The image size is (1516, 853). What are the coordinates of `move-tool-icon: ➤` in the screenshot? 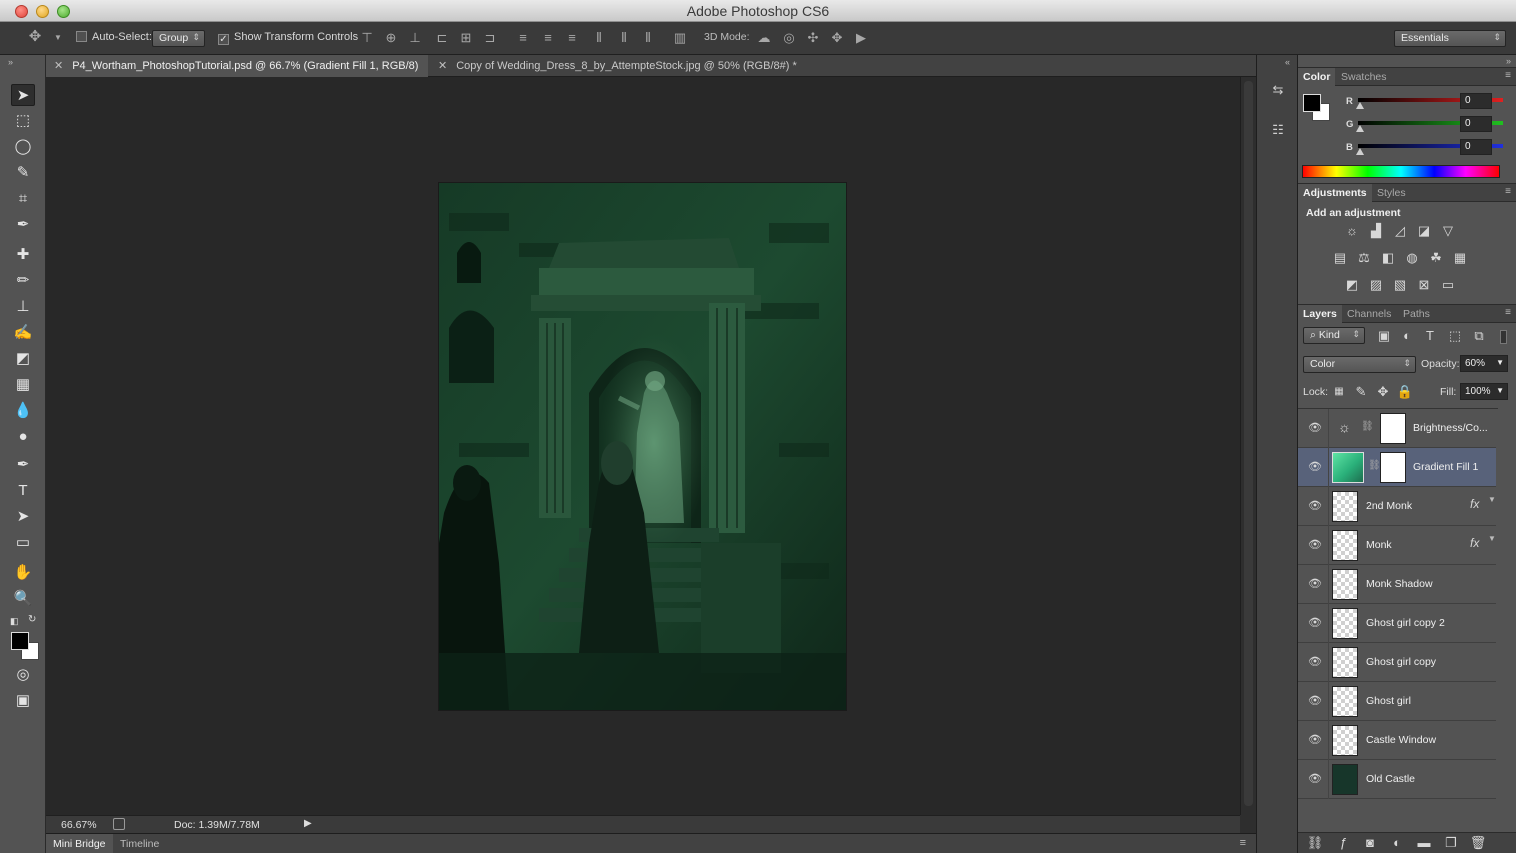 It's located at (23, 95).